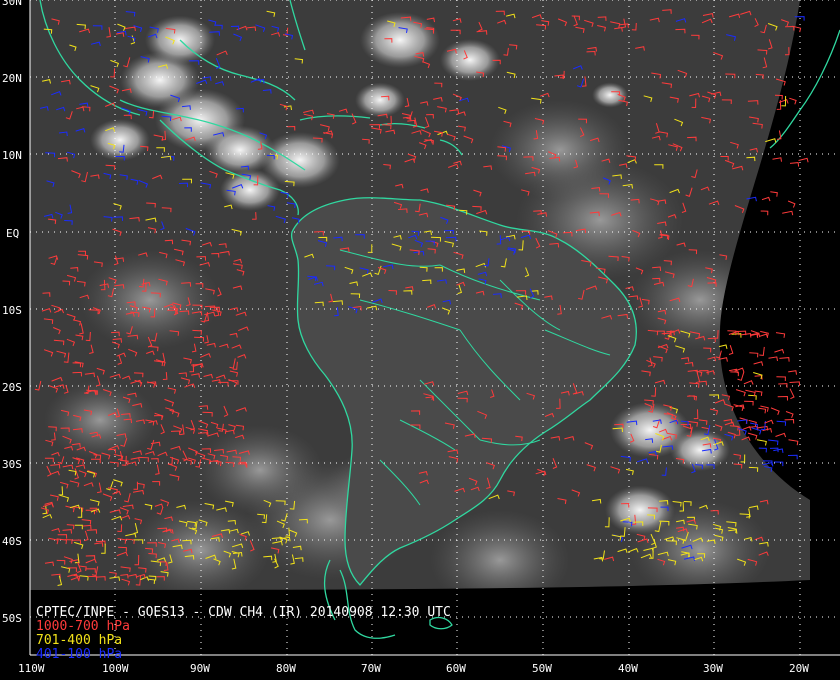  I want to click on legend-low-level: 1000-700 hPa, so click(83, 626).